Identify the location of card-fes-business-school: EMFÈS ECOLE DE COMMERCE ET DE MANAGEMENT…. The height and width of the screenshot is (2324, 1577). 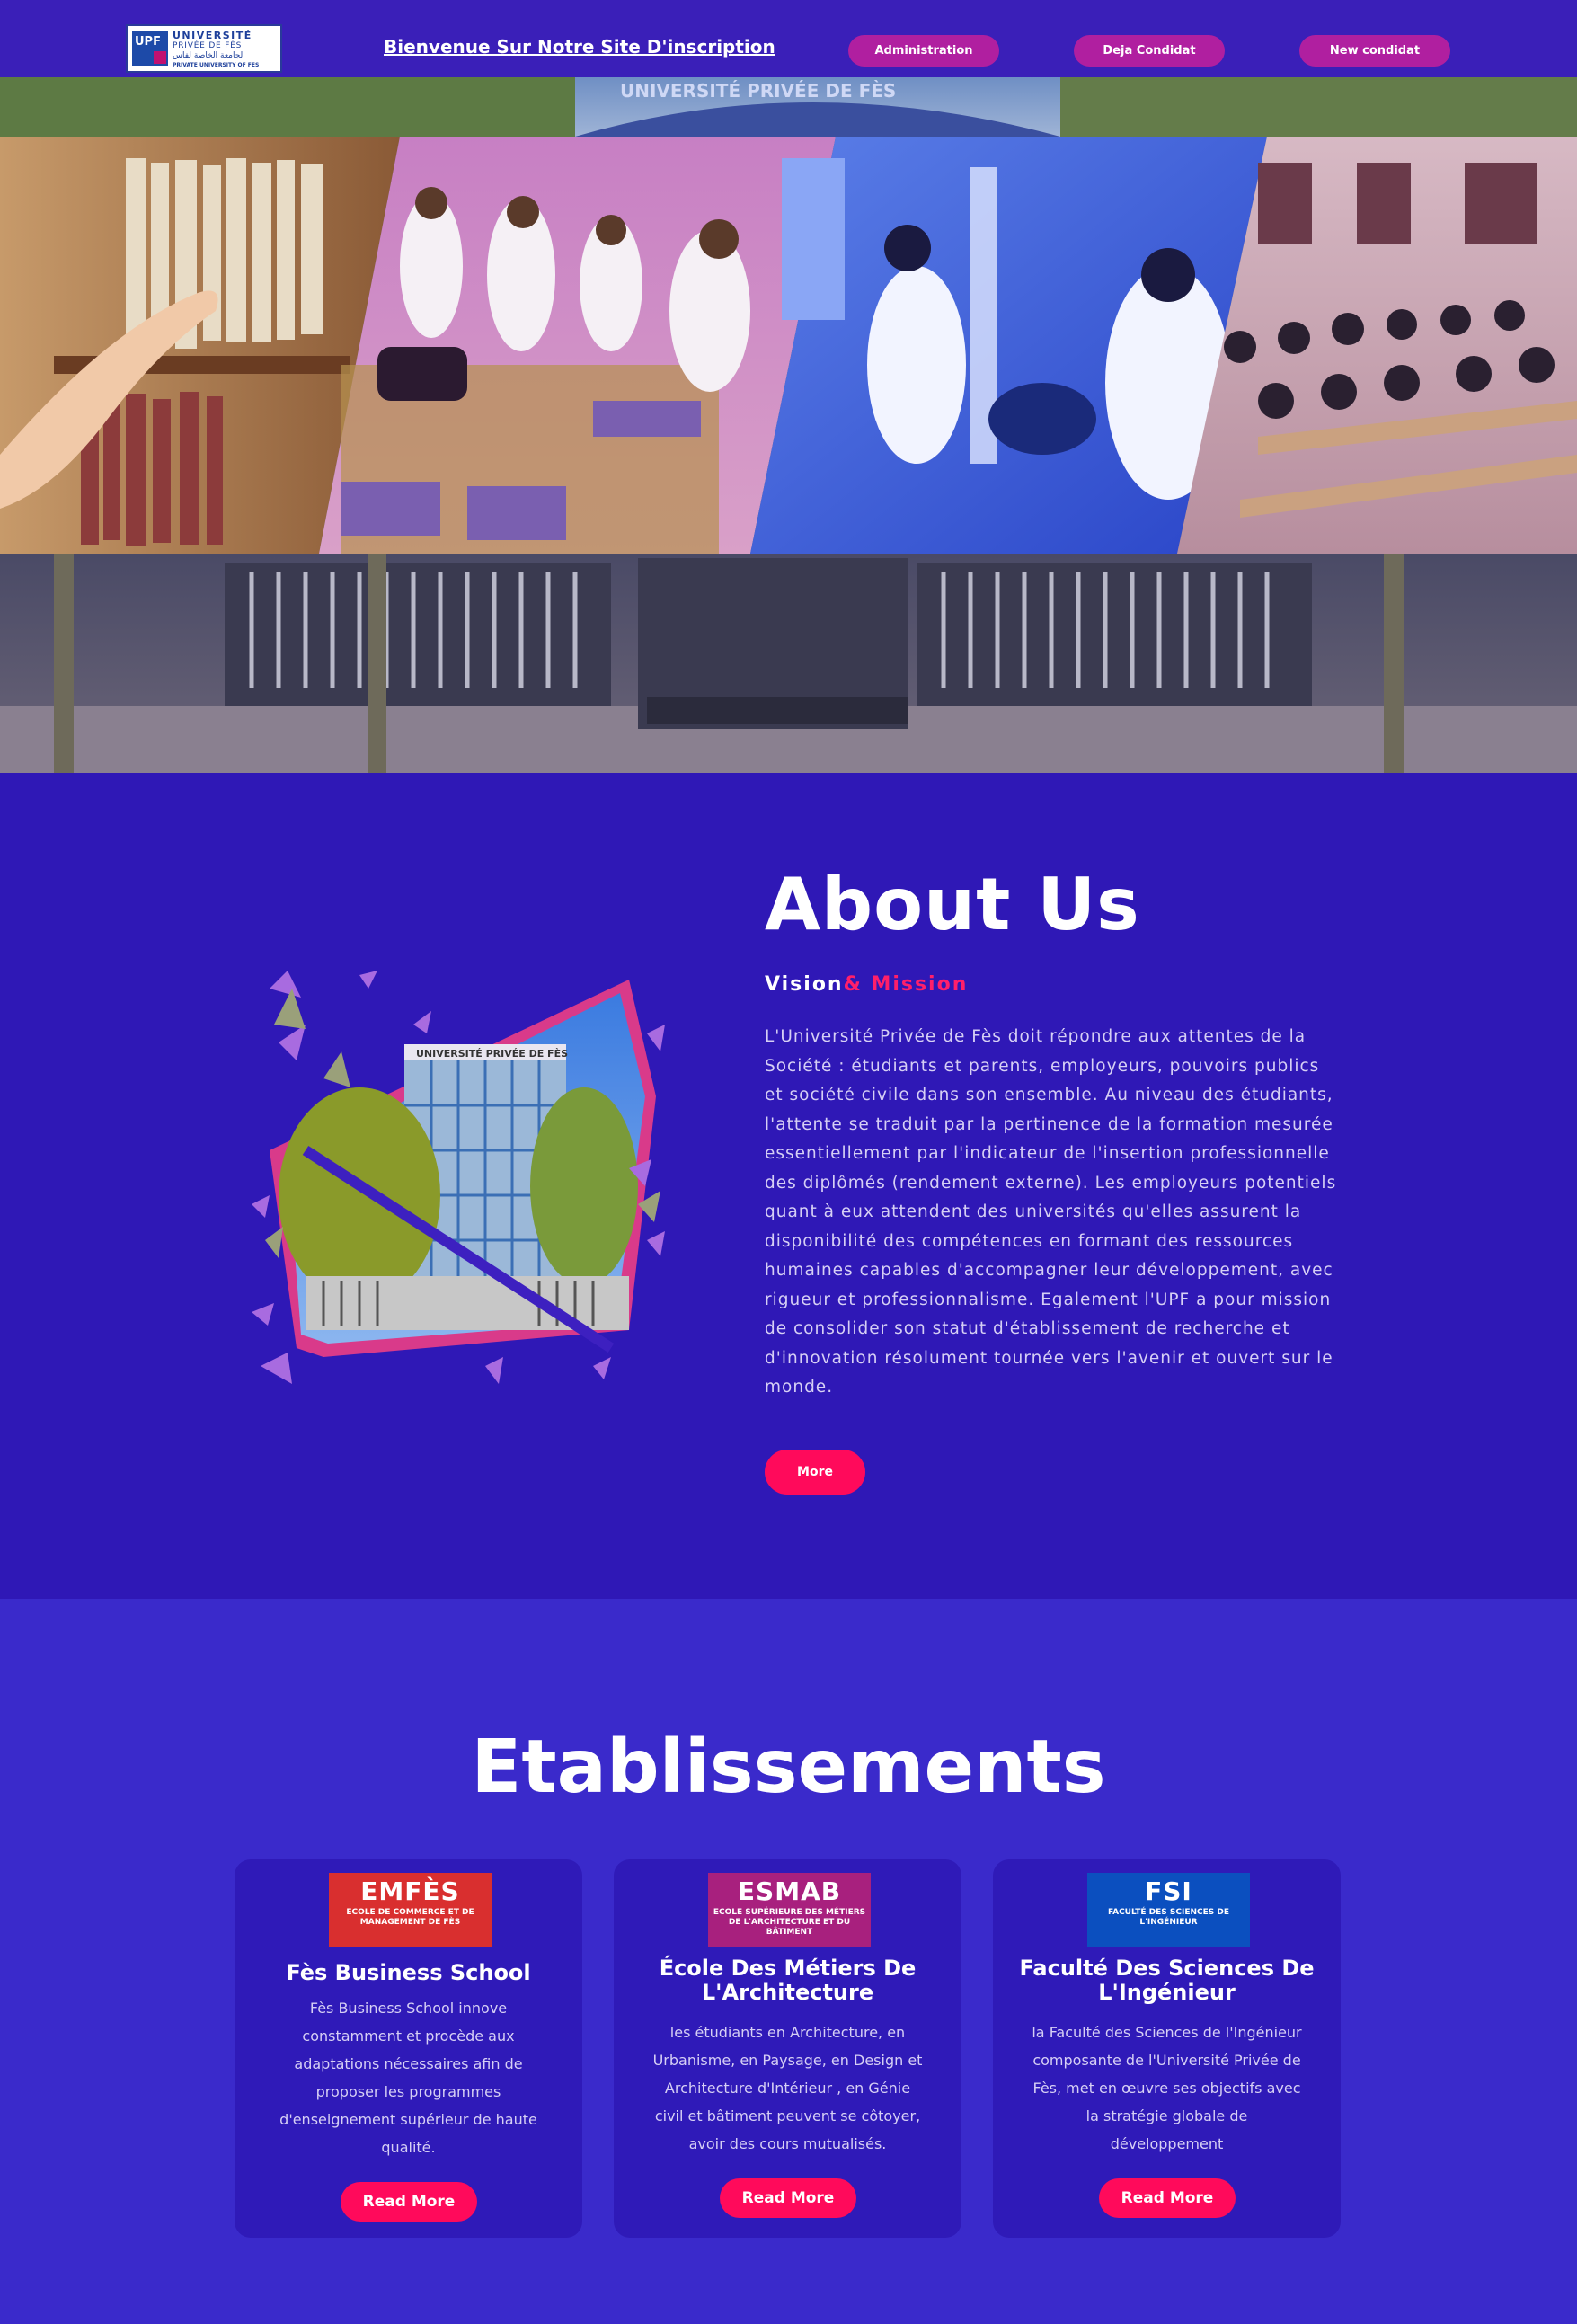
(408, 2048).